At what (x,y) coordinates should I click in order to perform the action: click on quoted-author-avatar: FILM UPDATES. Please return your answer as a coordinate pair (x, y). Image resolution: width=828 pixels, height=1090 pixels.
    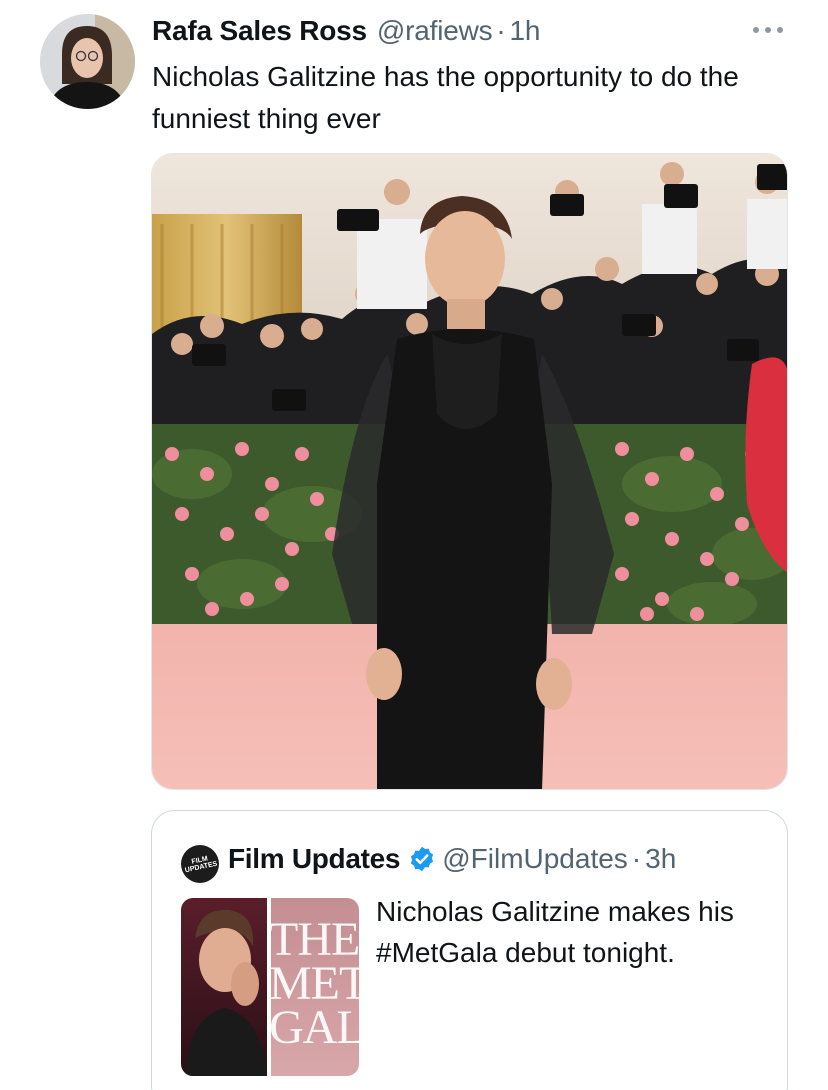
    Looking at the image, I should click on (200, 864).